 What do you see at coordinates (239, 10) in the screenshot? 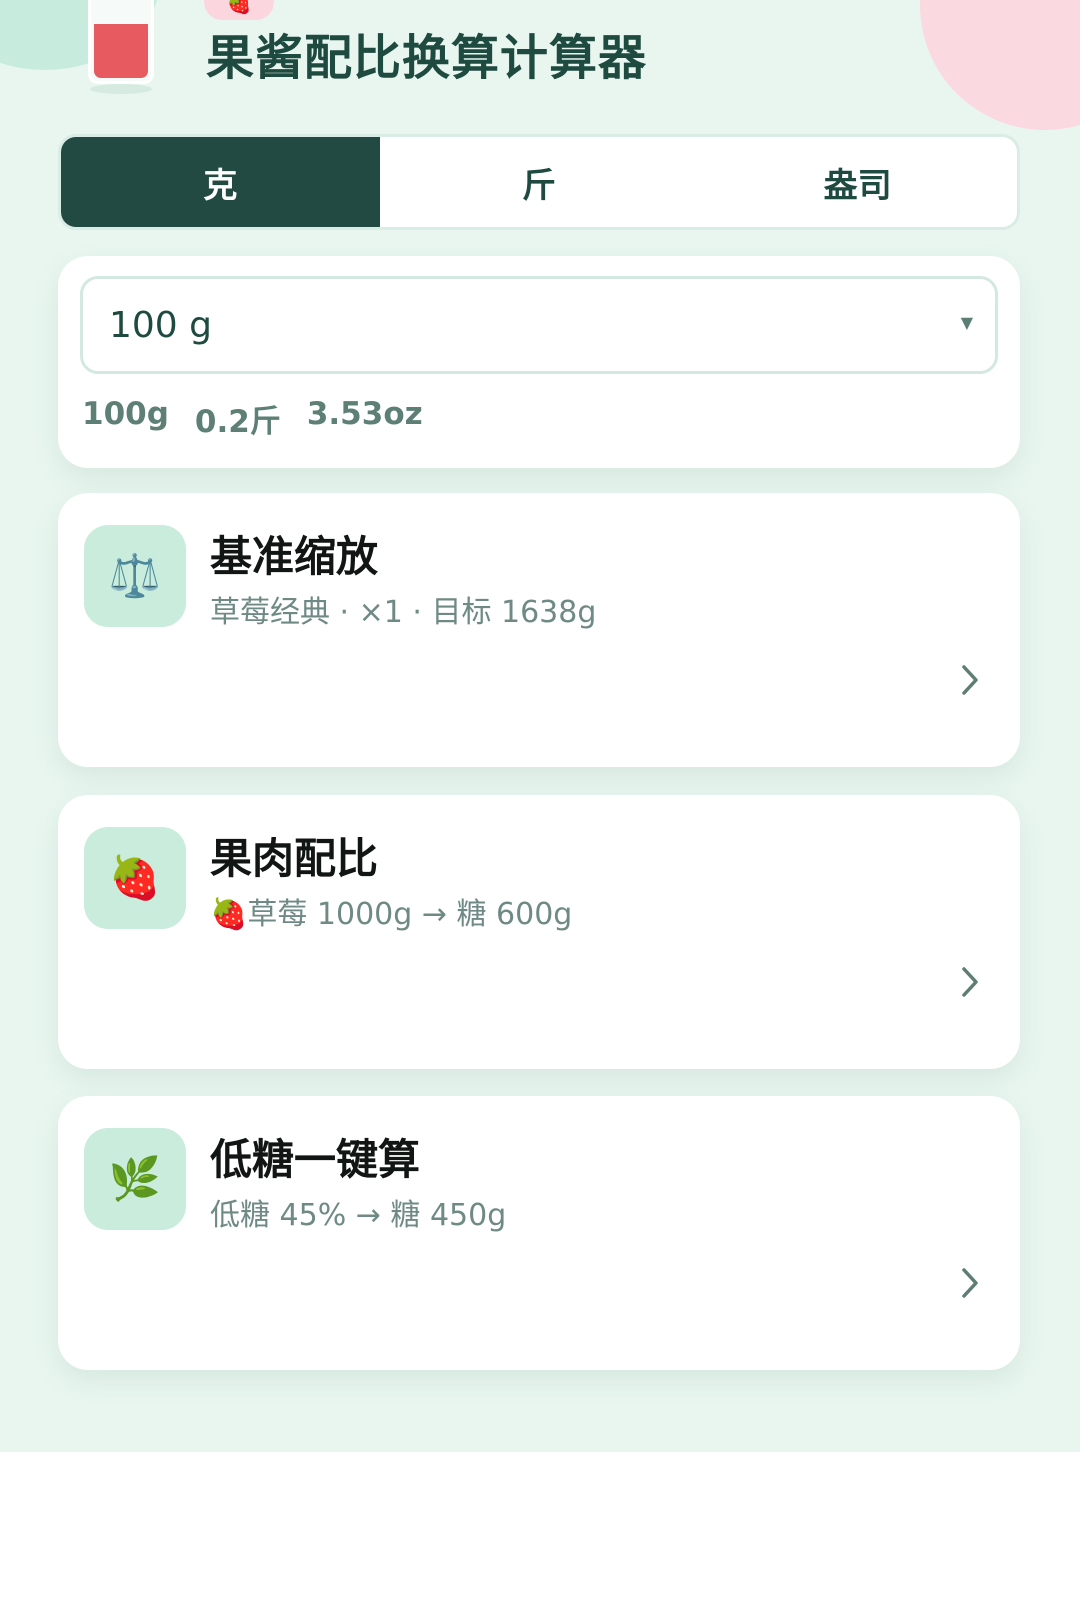
I see `strawberry-badge-icon: 🍓` at bounding box center [239, 10].